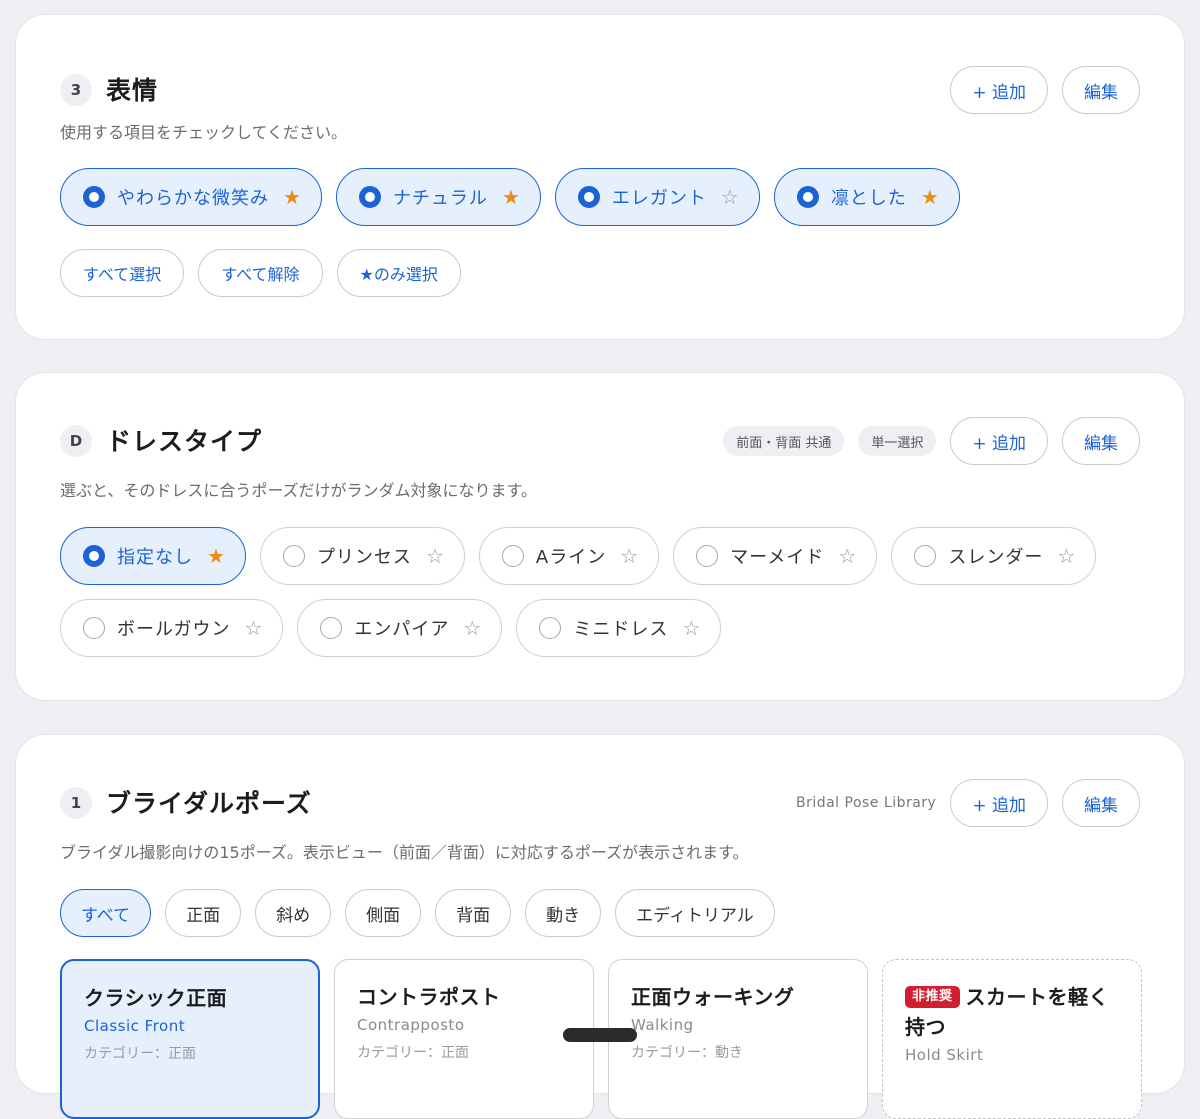  I want to click on pose-card: 正面ウォーキング Walking カテゴリー：動き, so click(738, 1039).